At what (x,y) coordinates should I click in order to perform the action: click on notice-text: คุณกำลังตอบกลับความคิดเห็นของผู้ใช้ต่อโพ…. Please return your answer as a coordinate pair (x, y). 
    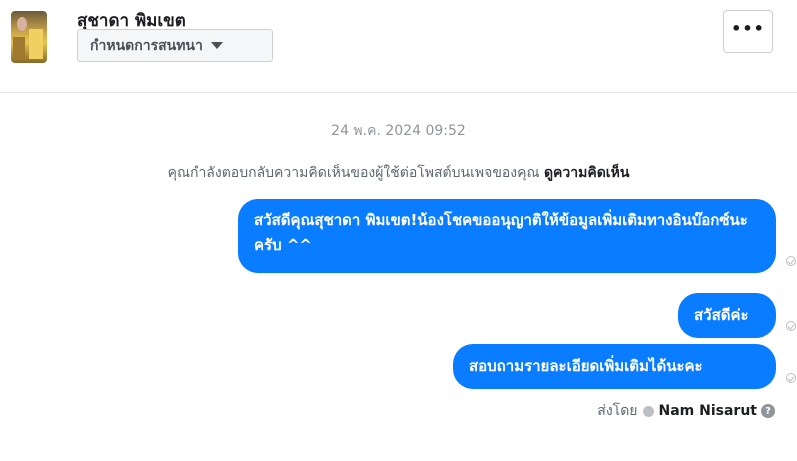
    Looking at the image, I should click on (355, 173).